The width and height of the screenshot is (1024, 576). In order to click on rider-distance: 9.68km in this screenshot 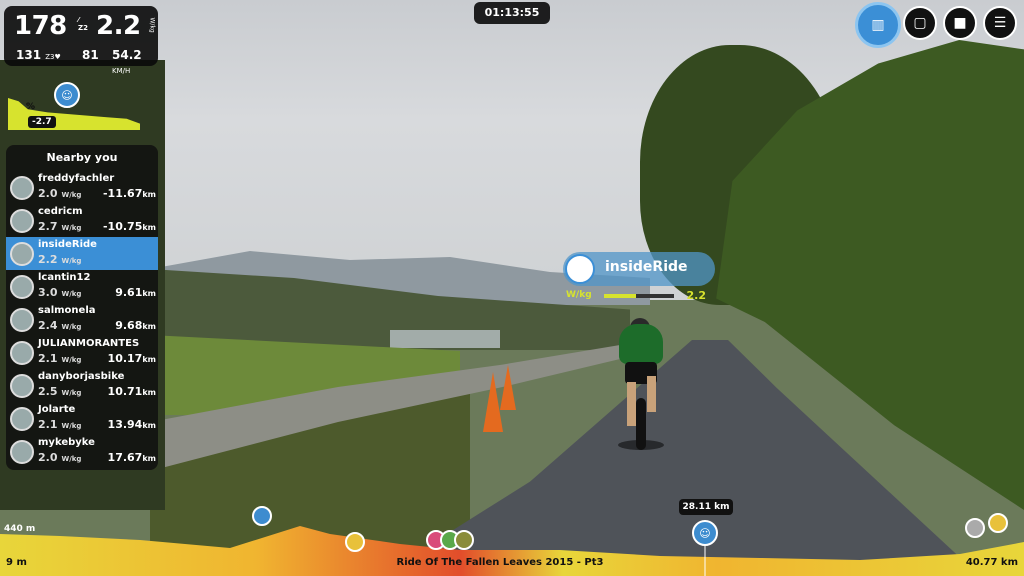, I will do `click(135, 325)`.